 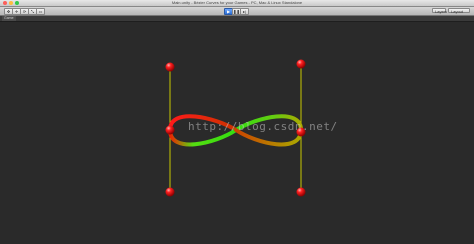 I want to click on layout-dropdown: Layout, so click(x=459, y=11).